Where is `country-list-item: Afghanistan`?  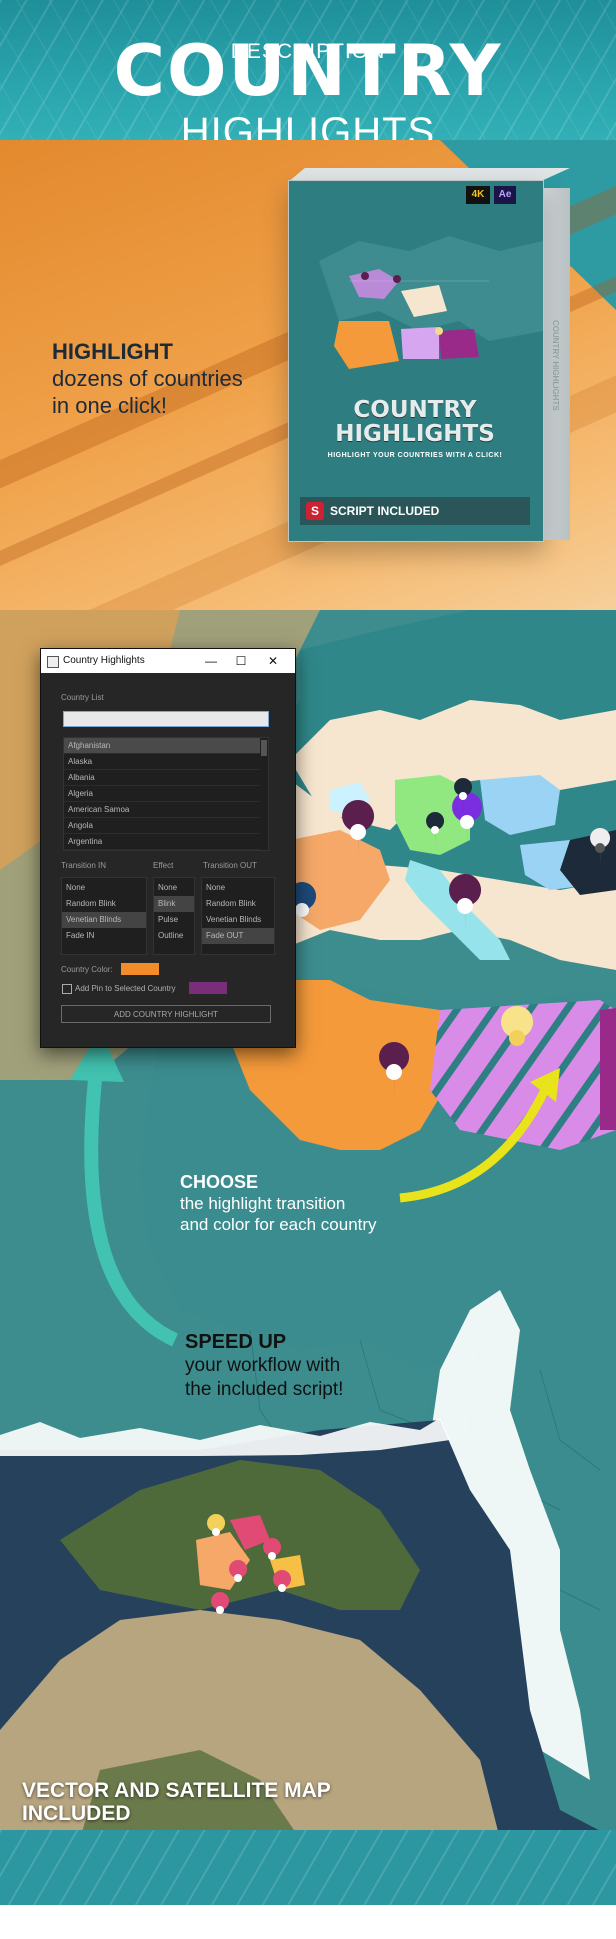 country-list-item: Afghanistan is located at coordinates (162, 746).